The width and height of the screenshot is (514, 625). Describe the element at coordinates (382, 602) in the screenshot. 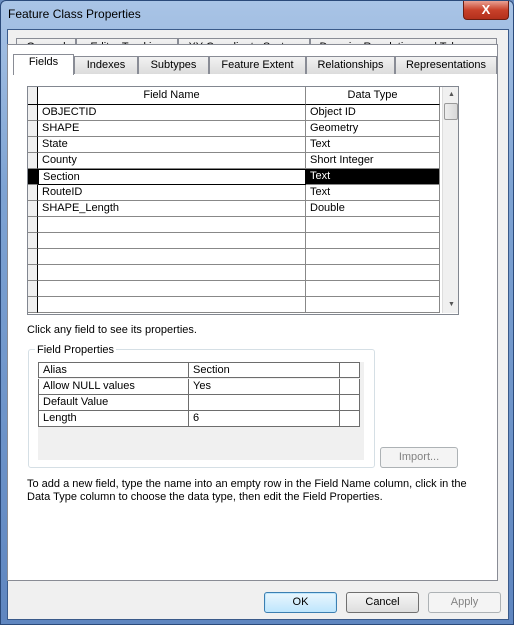

I see `cancel-button: Cancel` at that location.